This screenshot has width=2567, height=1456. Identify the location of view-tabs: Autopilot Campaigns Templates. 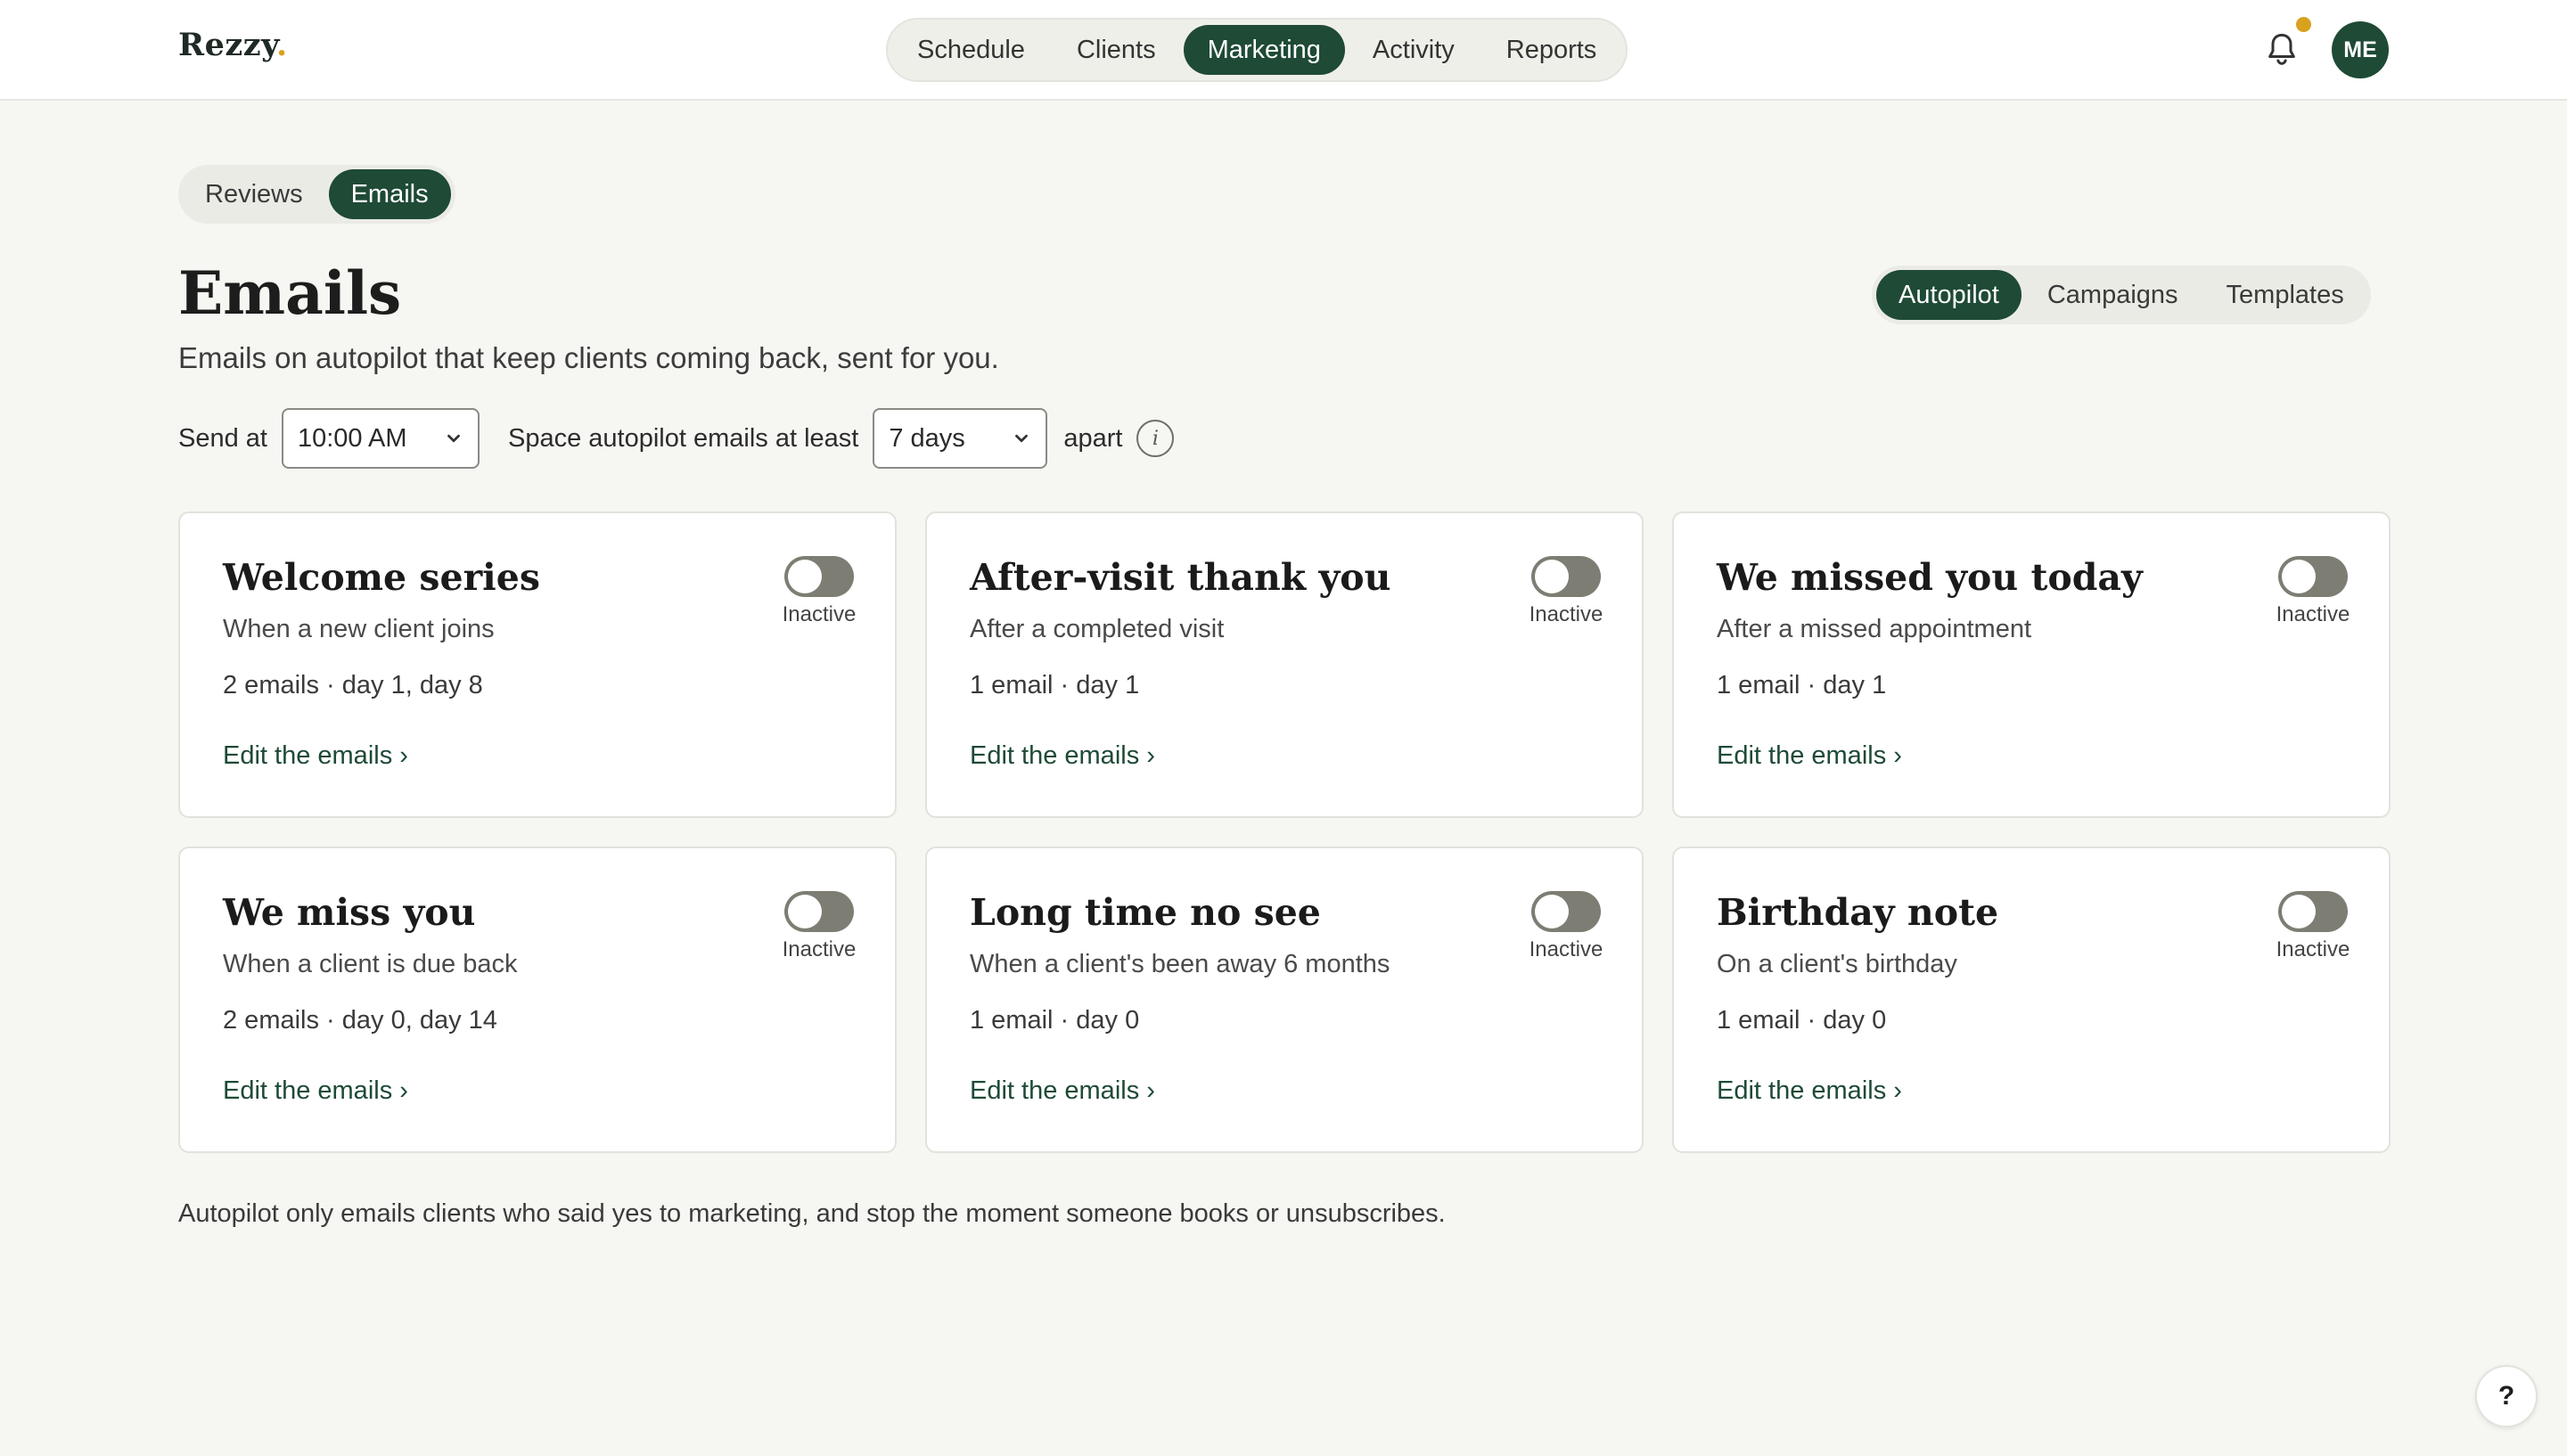
(2122, 295).